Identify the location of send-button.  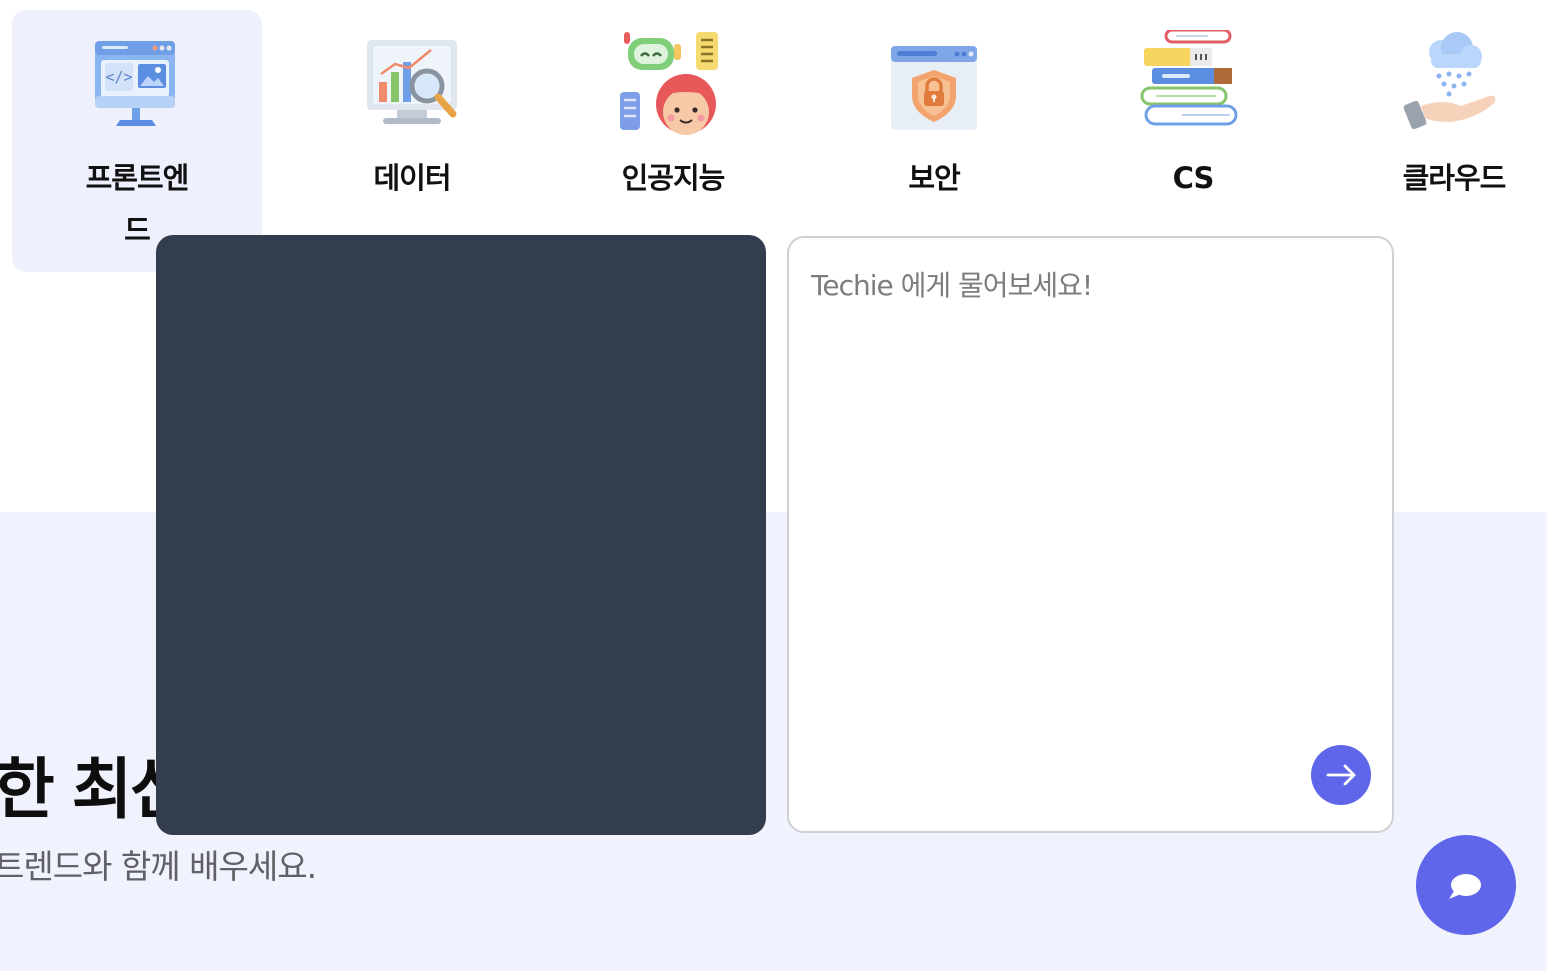
(1341, 775).